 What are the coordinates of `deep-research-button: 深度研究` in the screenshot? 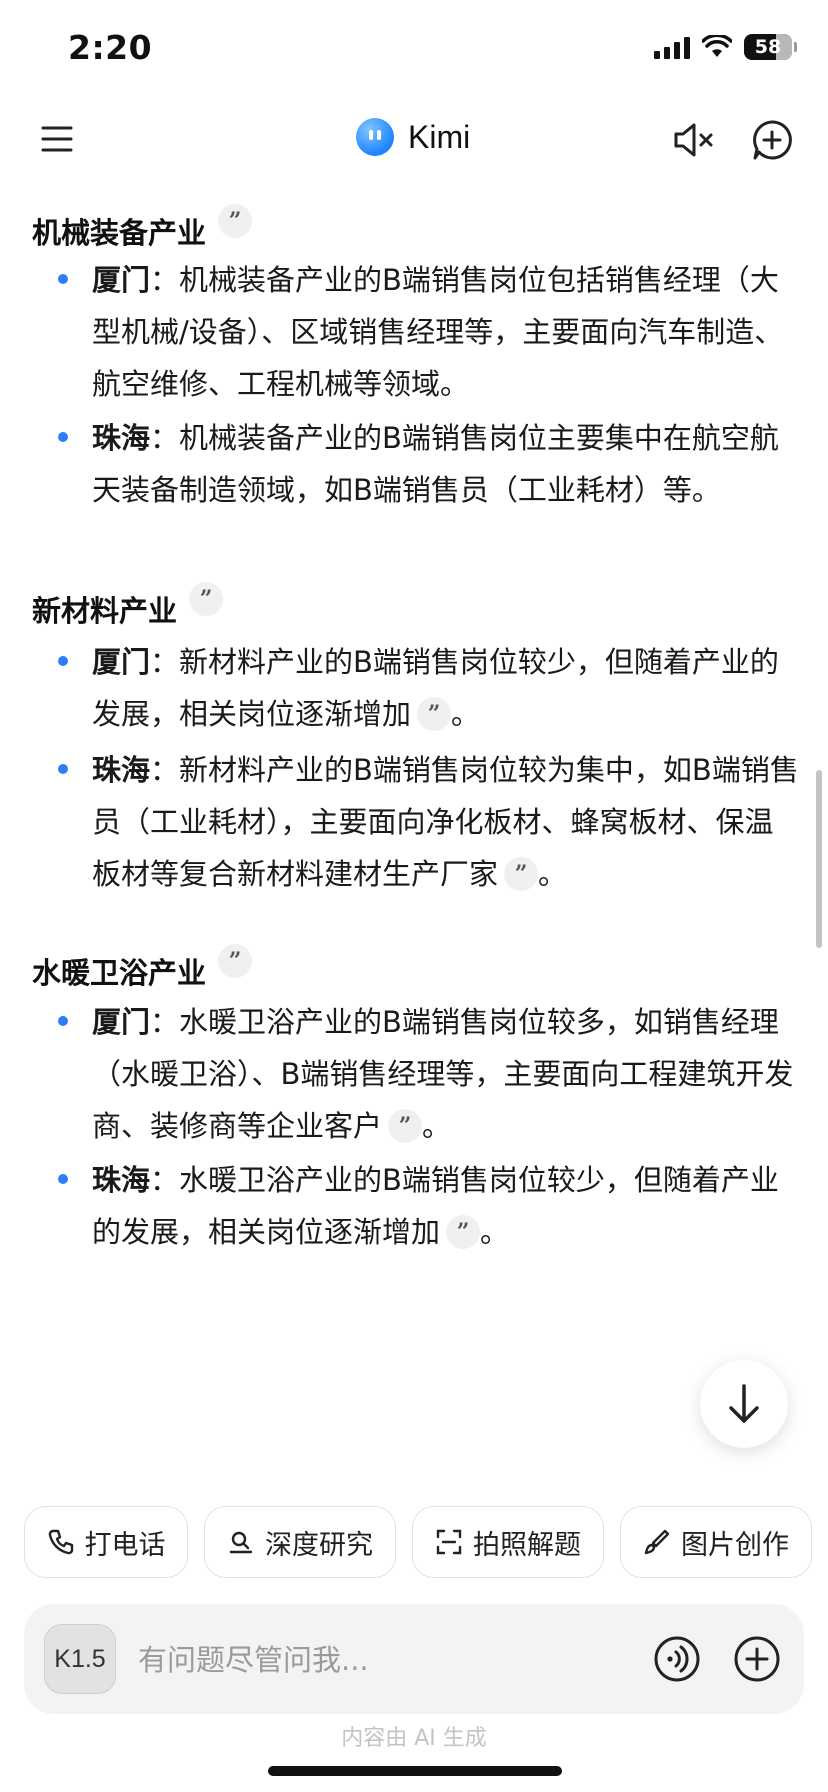 It's located at (300, 1542).